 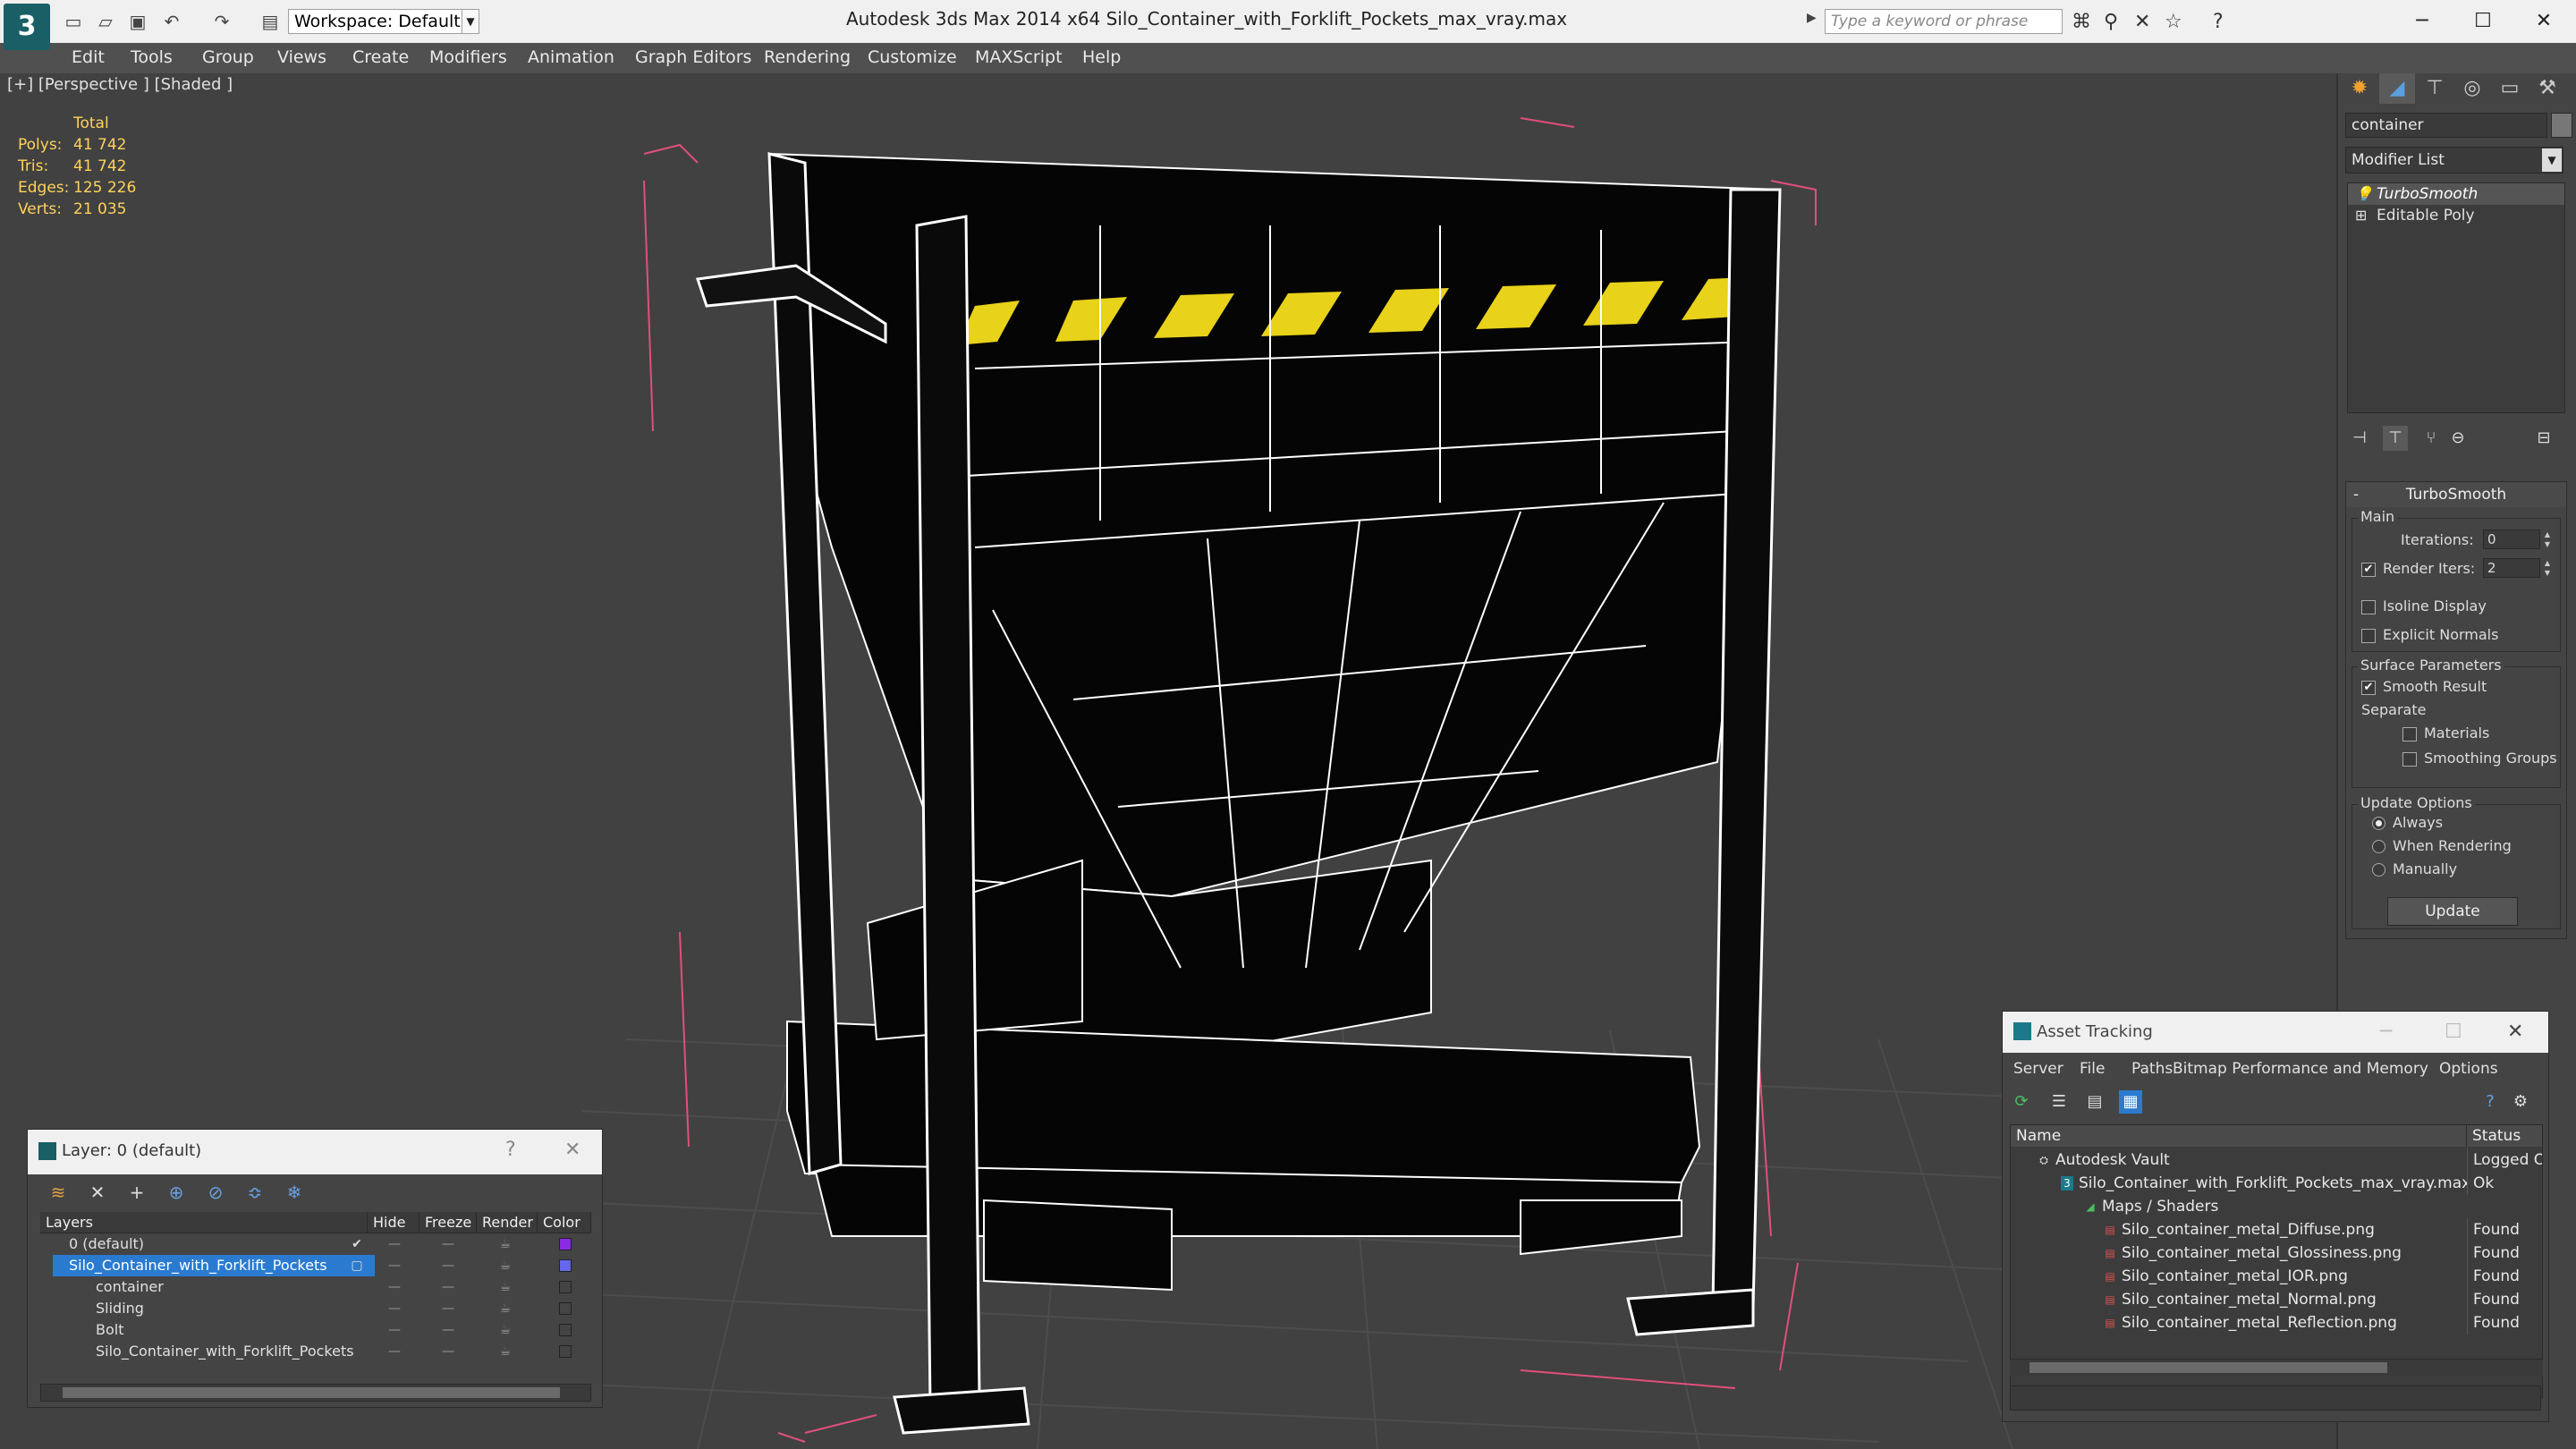 What do you see at coordinates (2130, 1102) in the screenshot?
I see `table-view-icon: ▦` at bounding box center [2130, 1102].